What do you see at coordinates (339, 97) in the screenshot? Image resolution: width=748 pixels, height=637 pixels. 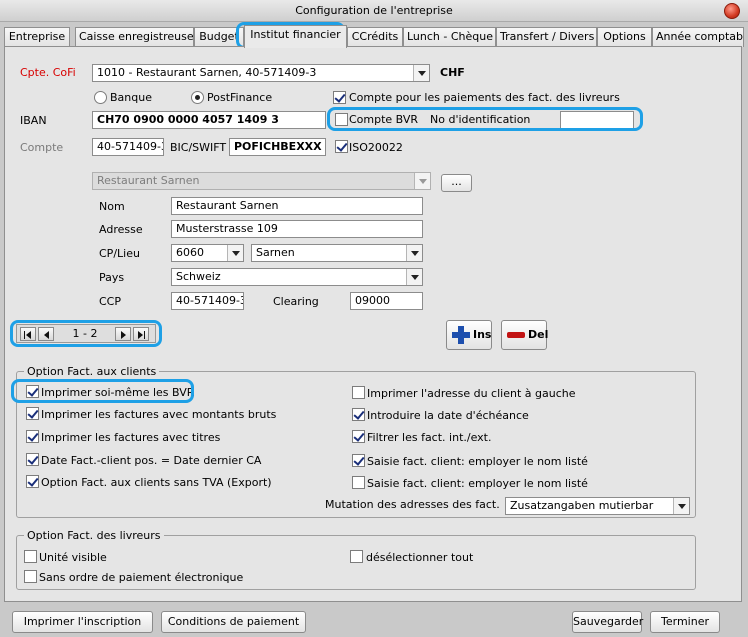 I see `compte-paiements-checkbox` at bounding box center [339, 97].